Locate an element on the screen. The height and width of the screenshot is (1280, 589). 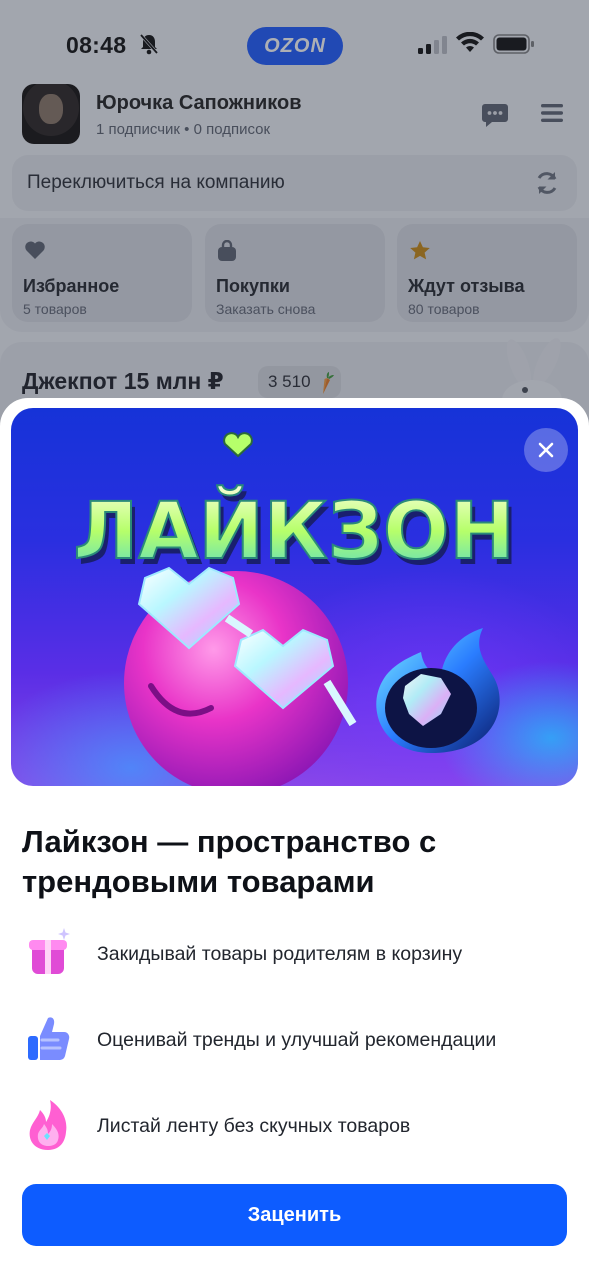
close-icon is located at coordinates (546, 450).